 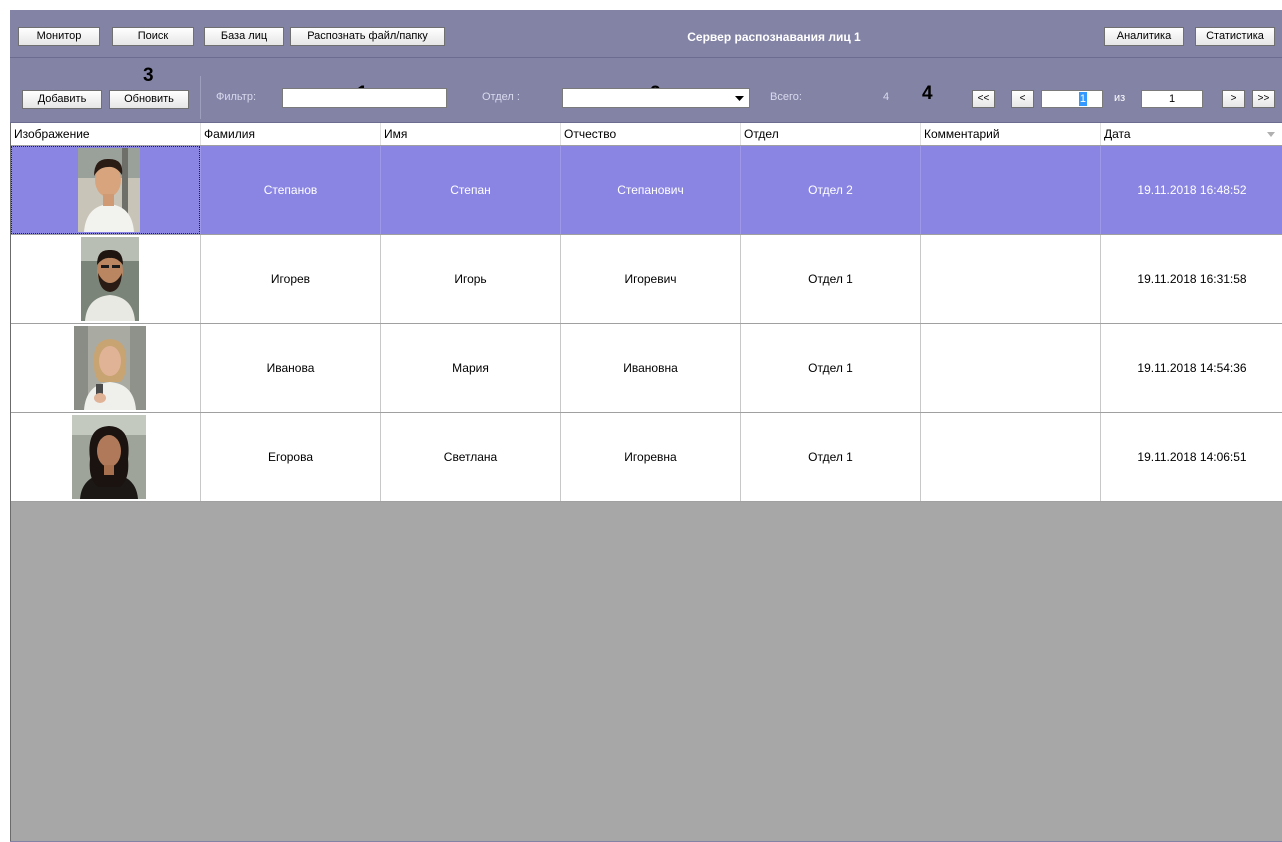 I want to click on server-title: Сервер распознавания лиц 1, so click(x=774, y=37).